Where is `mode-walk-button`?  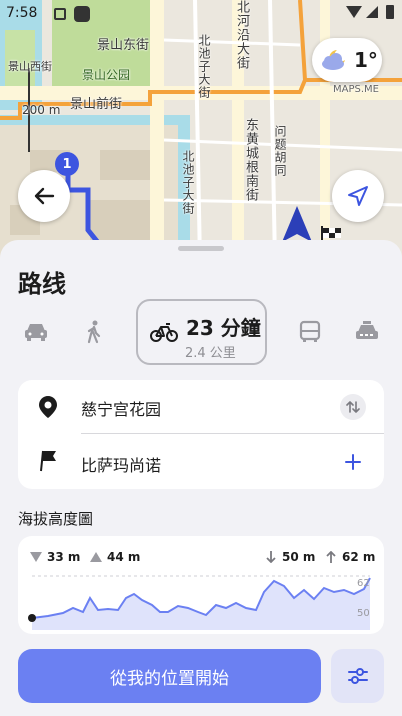
mode-walk-button is located at coordinates (94, 332).